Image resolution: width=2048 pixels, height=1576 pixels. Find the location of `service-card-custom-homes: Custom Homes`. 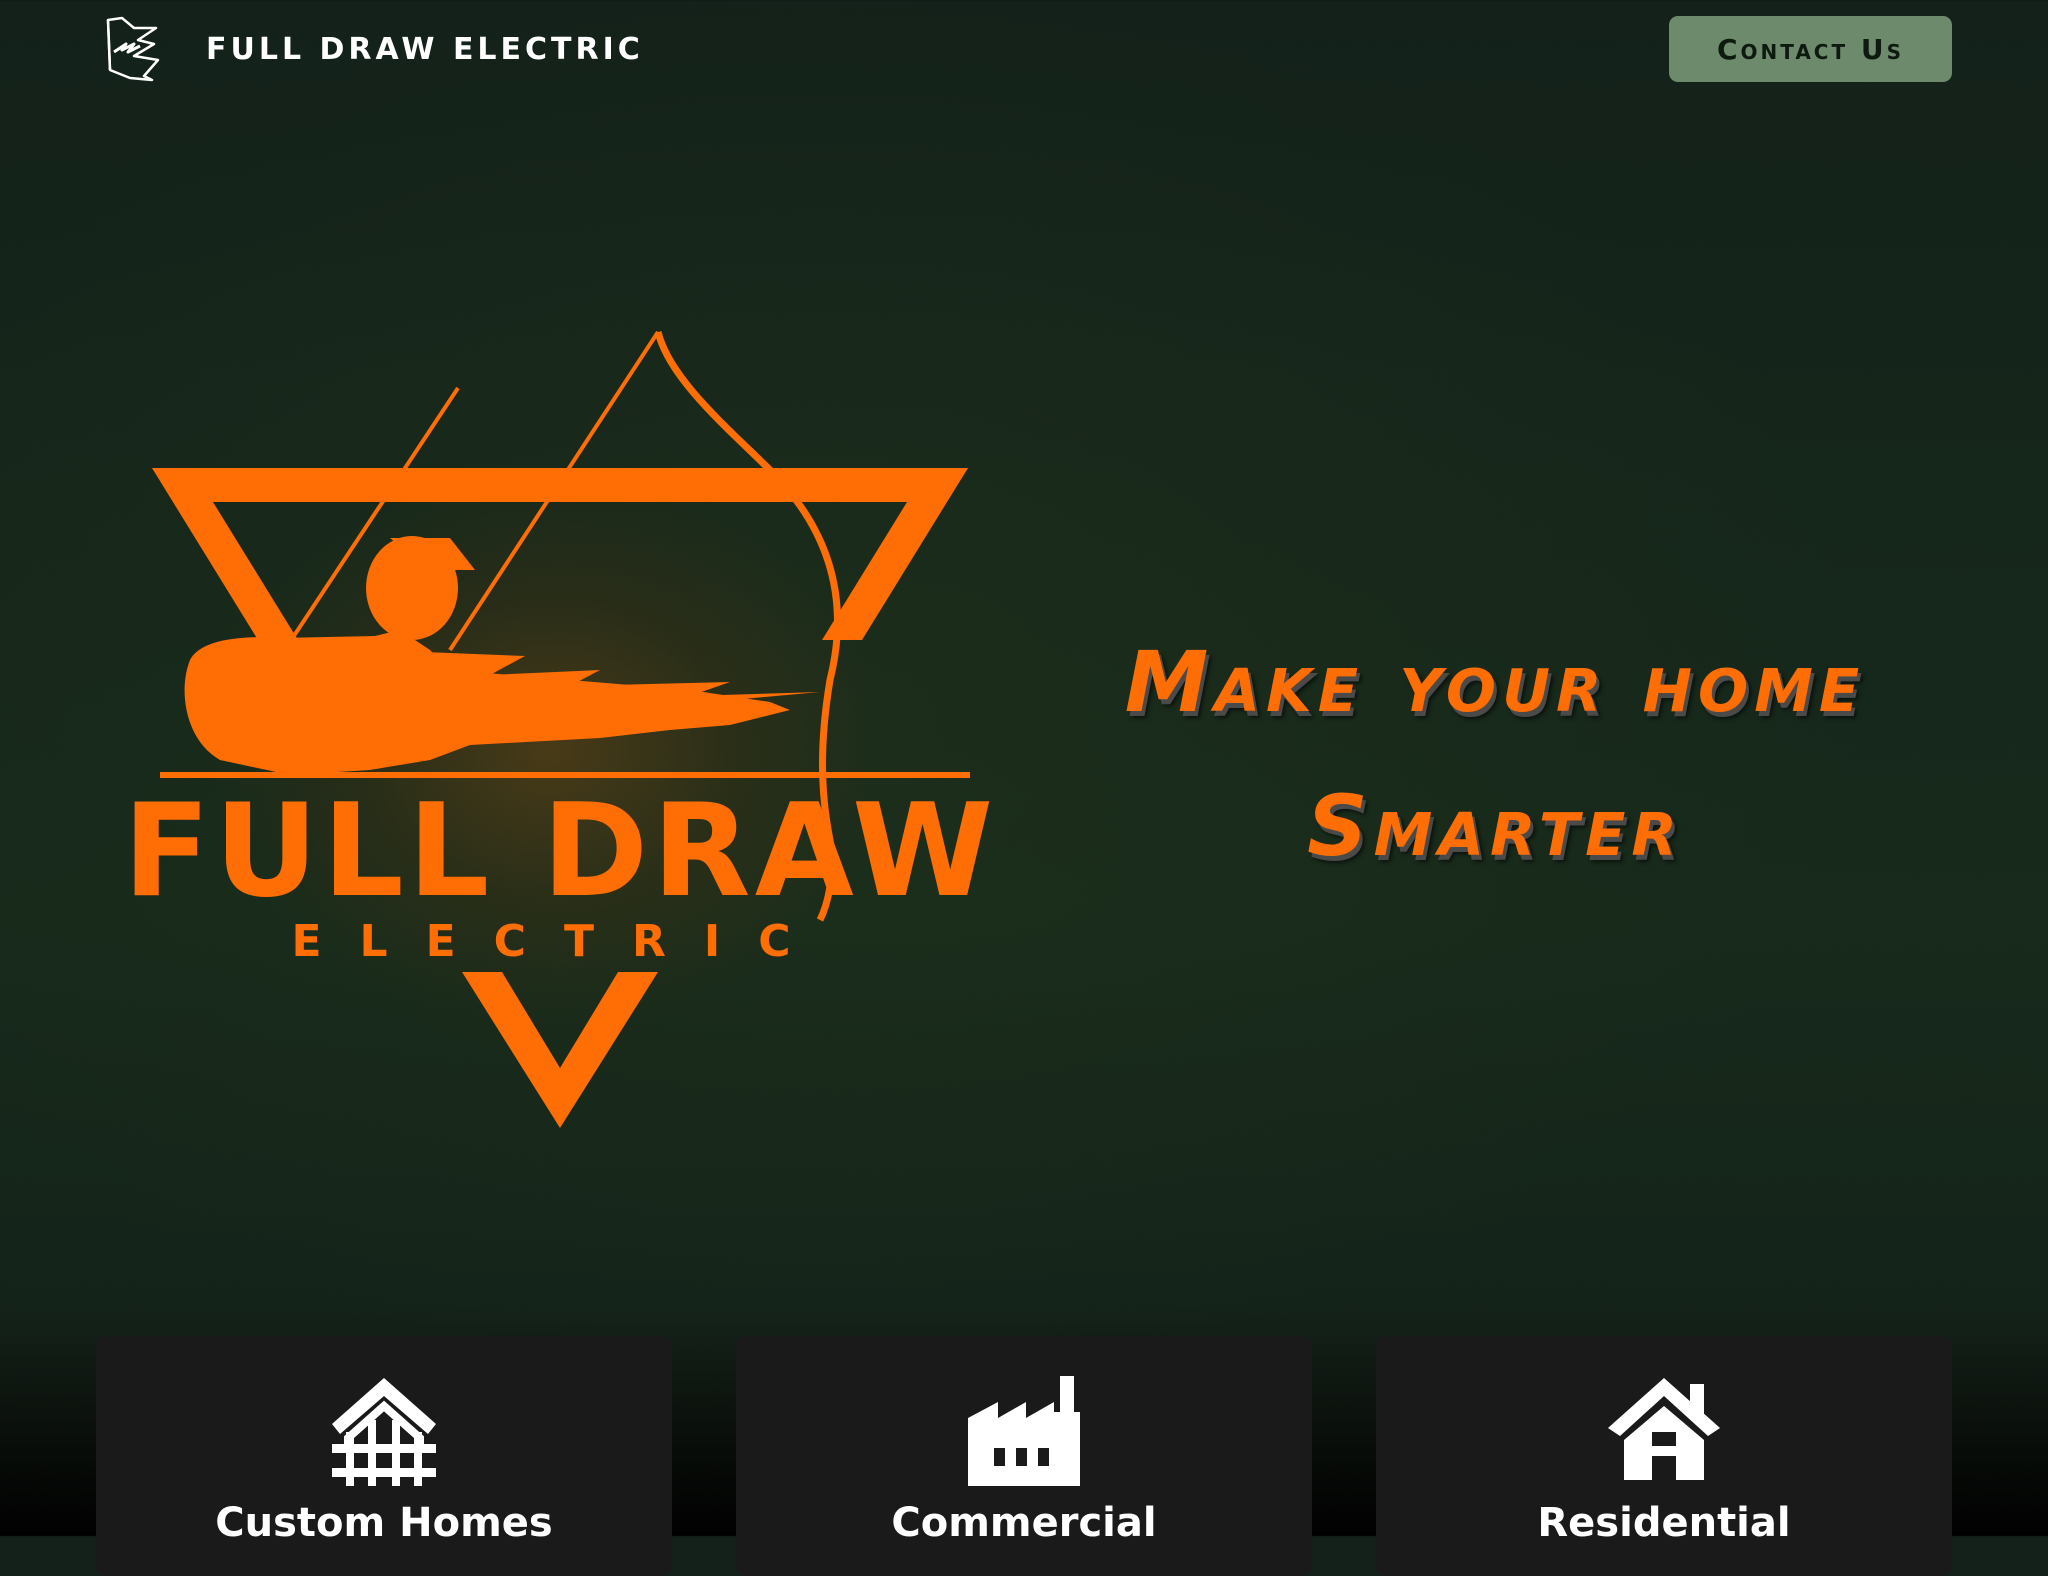

service-card-custom-homes: Custom Homes is located at coordinates (384, 1456).